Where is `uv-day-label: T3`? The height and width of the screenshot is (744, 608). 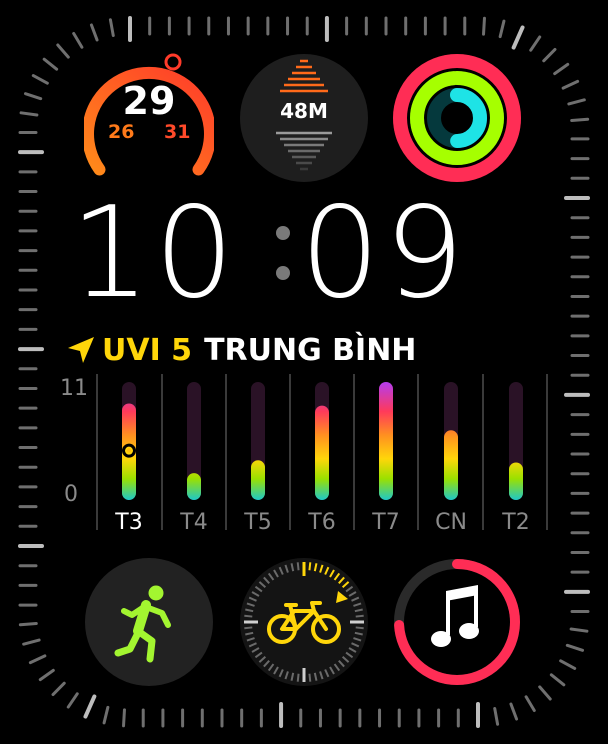 uv-day-label: T3 is located at coordinates (129, 522).